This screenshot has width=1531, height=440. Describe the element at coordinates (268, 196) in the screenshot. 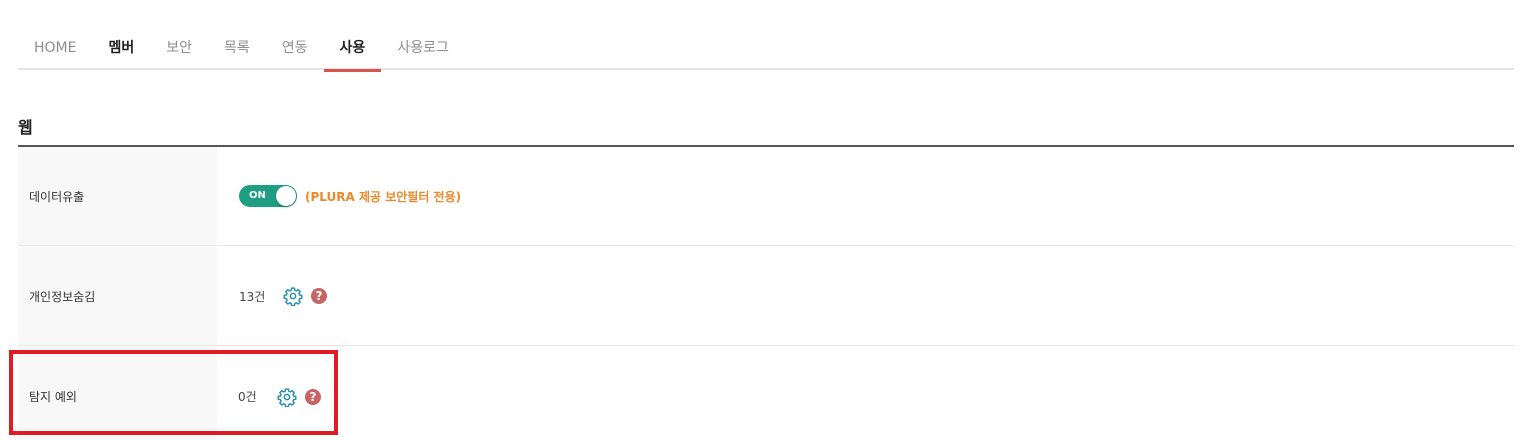

I see `data-leak-toggle: ON` at that location.